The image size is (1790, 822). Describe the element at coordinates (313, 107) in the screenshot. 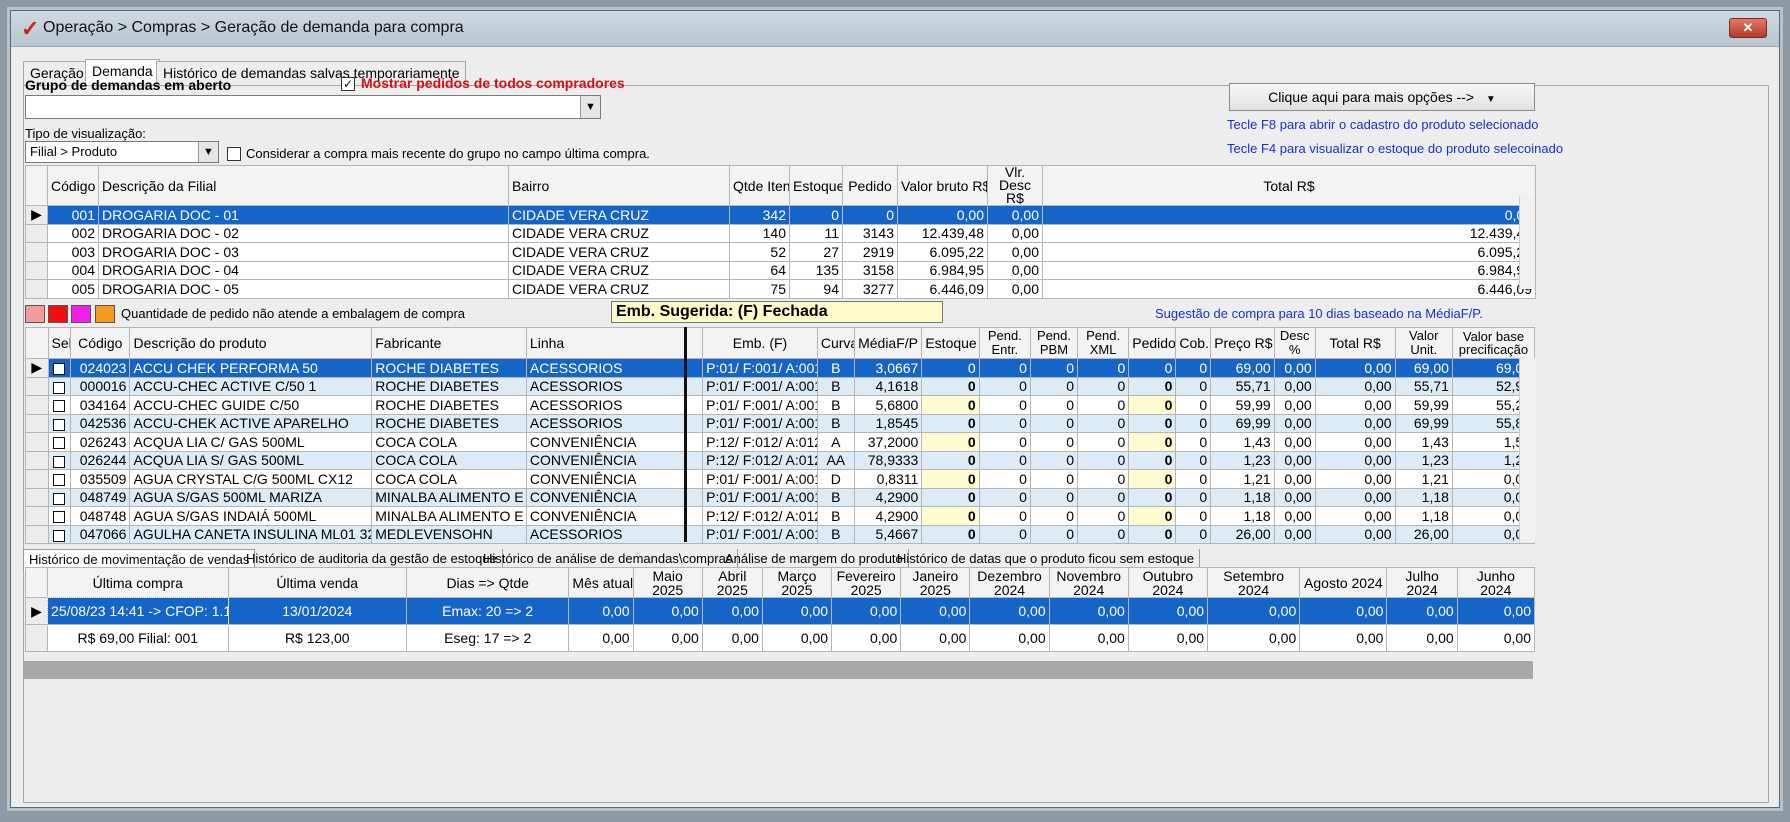

I see `group-select: ▼` at that location.